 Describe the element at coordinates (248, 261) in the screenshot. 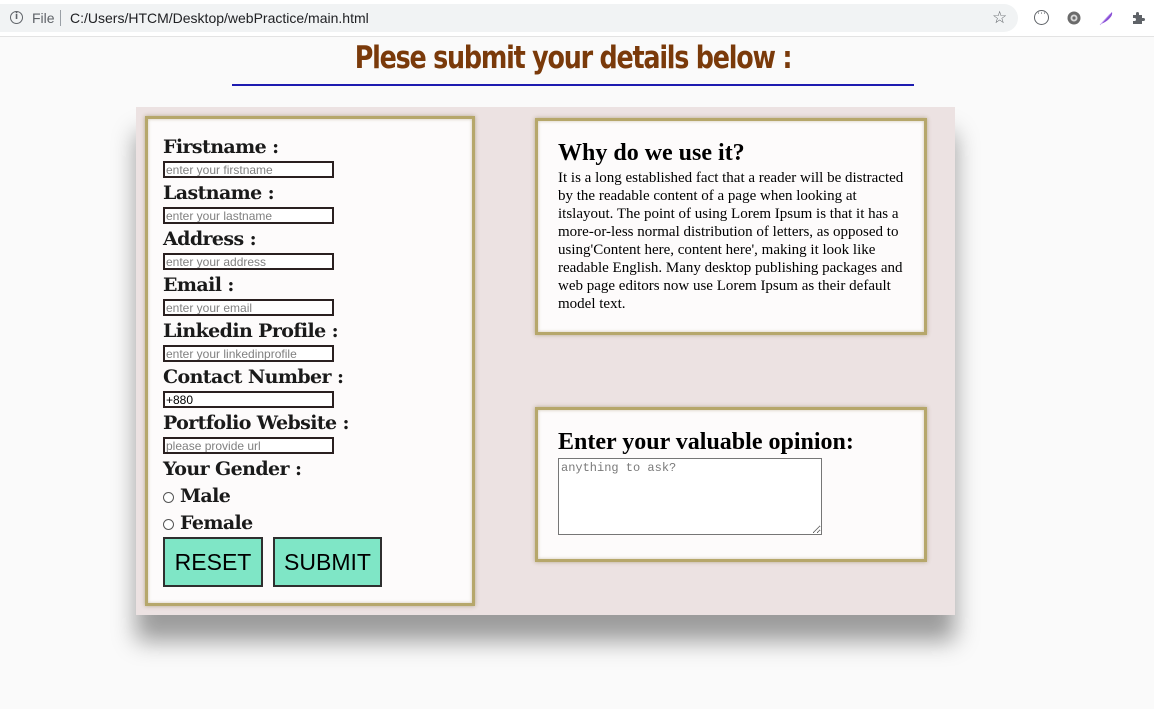

I see `address-input` at that location.